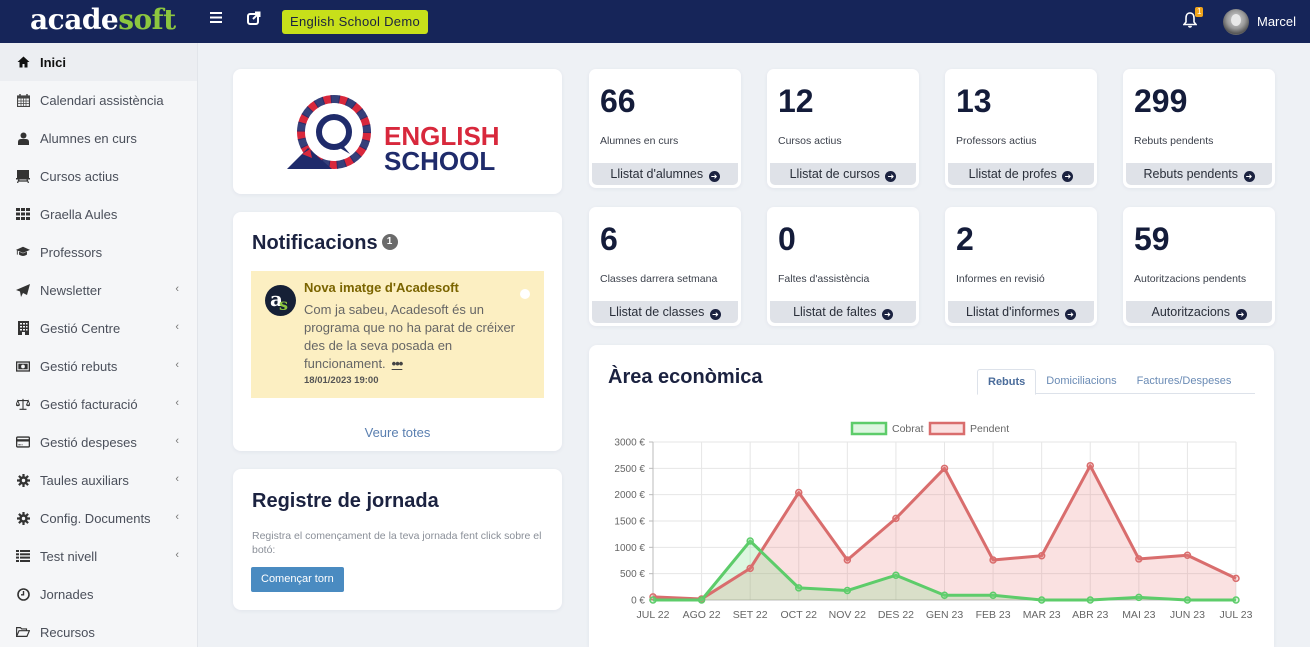 The width and height of the screenshot is (1310, 647). What do you see at coordinates (216, 20) in the screenshot?
I see `hamburger-menu-icon` at bounding box center [216, 20].